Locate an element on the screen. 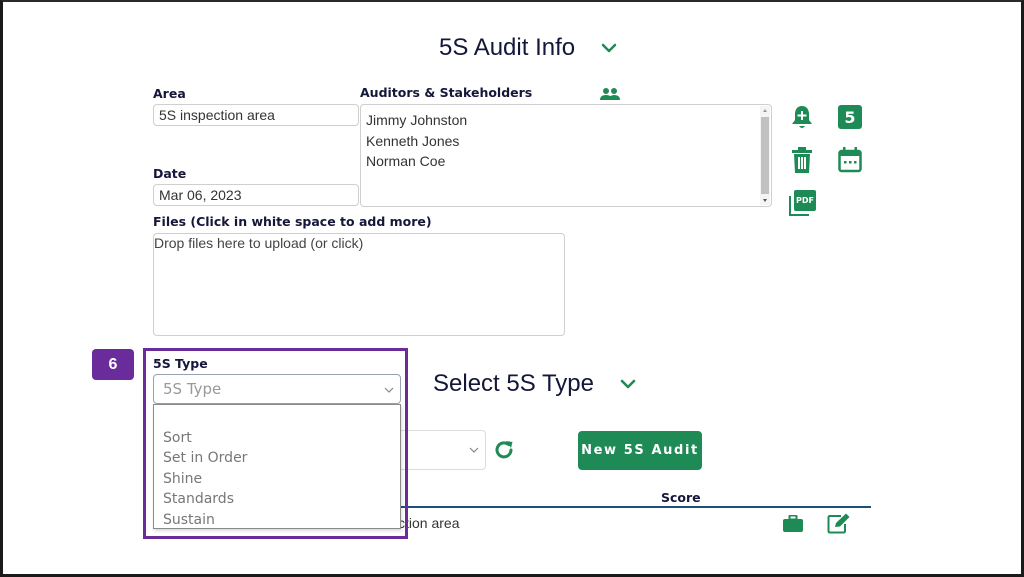 The width and height of the screenshot is (1024, 577). auditors-scrollbar is located at coordinates (765, 155).